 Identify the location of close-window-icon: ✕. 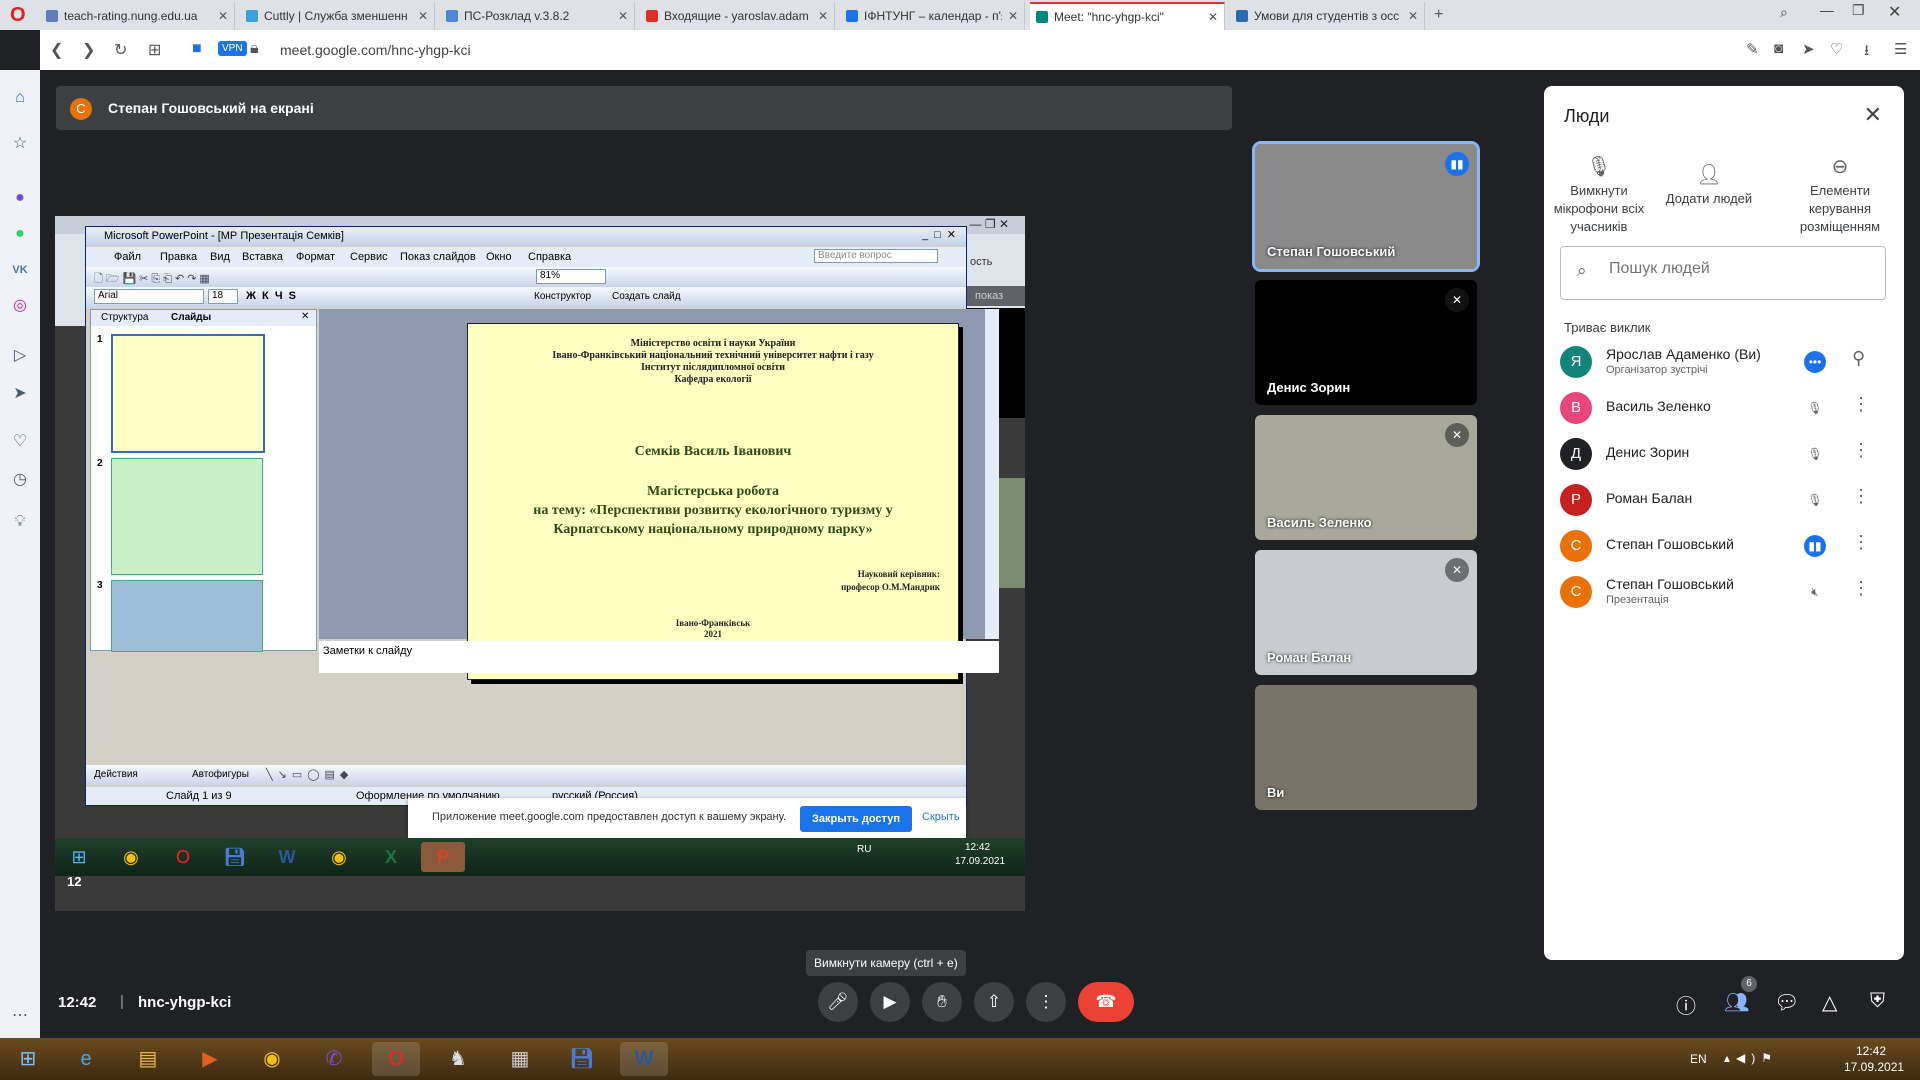
(1894, 12).